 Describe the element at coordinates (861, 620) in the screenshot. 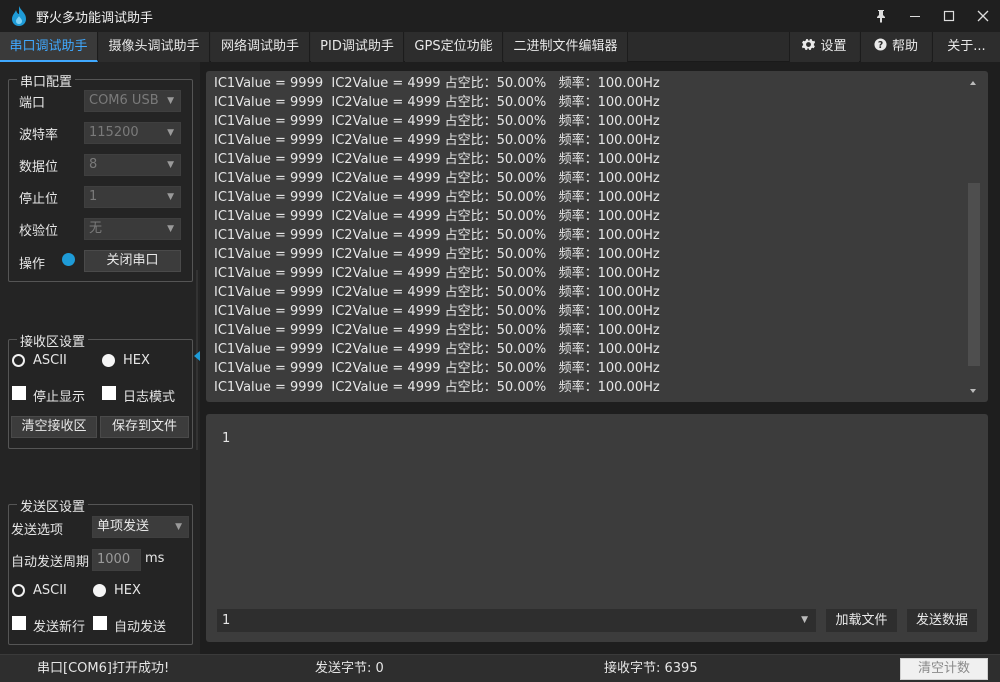

I see `load-file-button: 加载文件` at that location.